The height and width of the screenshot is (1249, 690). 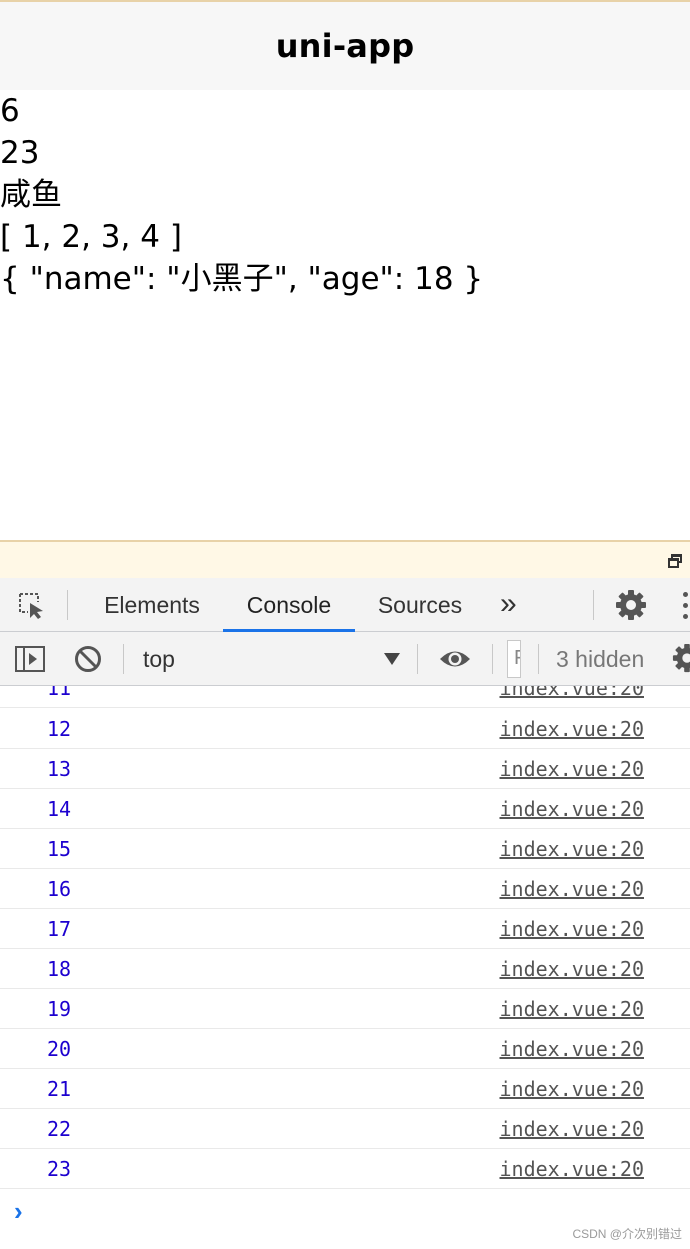 I want to click on log-message: 12, so click(x=59, y=729).